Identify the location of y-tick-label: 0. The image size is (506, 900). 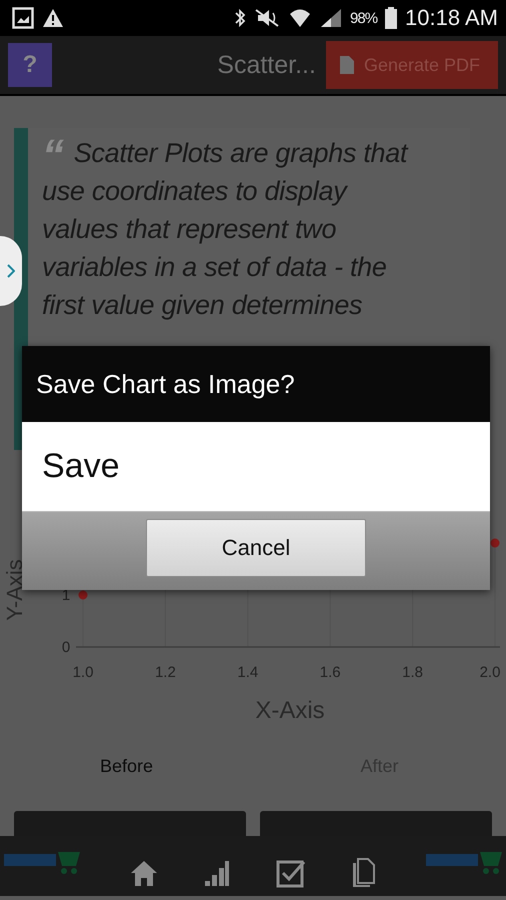
(66, 647).